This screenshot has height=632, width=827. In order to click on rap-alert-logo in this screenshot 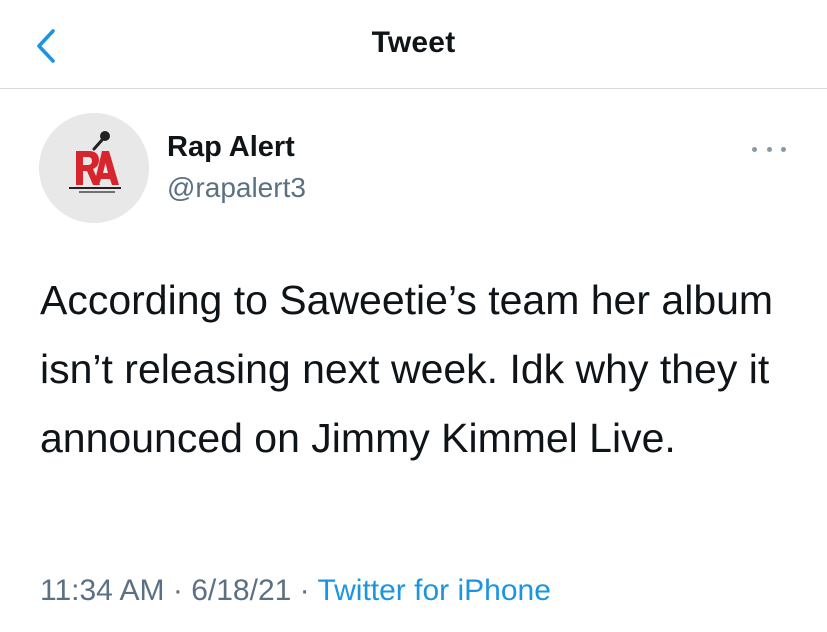, I will do `click(94, 168)`.